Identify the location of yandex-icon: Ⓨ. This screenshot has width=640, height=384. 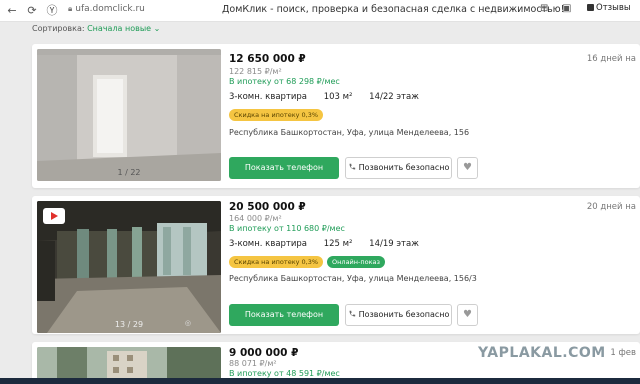
(52, 11).